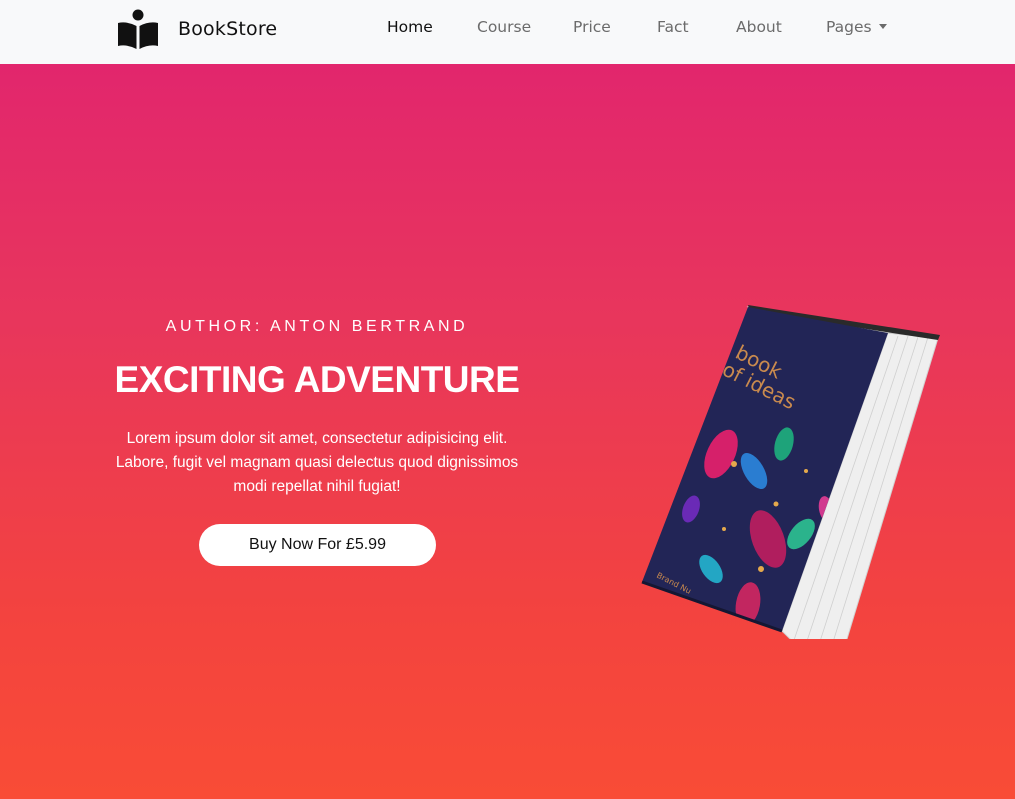 The width and height of the screenshot is (1015, 799). Describe the element at coordinates (504, 27) in the screenshot. I see `nav-link-course: Course` at that location.